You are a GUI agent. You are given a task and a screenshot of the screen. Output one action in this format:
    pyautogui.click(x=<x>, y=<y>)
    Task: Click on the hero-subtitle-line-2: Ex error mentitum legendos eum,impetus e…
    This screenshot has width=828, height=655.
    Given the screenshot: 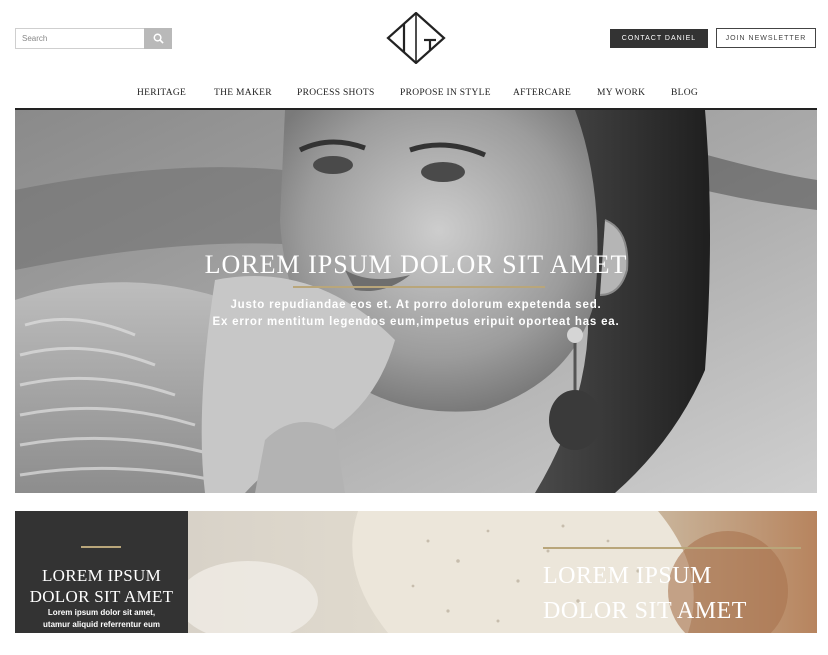 What is the action you would take?
    pyautogui.click(x=416, y=322)
    